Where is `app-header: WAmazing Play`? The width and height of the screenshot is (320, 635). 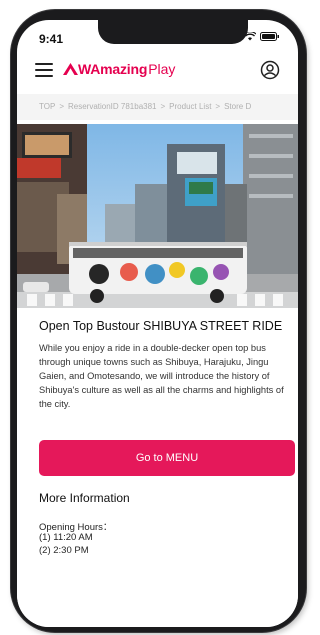 app-header: WAmazing Play is located at coordinates (157, 71).